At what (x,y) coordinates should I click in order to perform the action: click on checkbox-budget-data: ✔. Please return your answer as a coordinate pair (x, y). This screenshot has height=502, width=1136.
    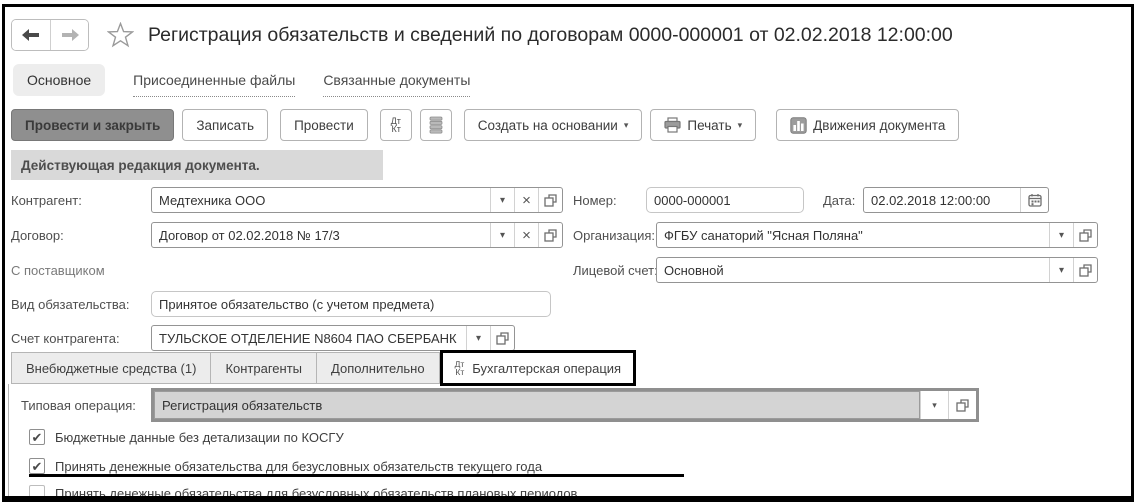
    Looking at the image, I should click on (37, 437).